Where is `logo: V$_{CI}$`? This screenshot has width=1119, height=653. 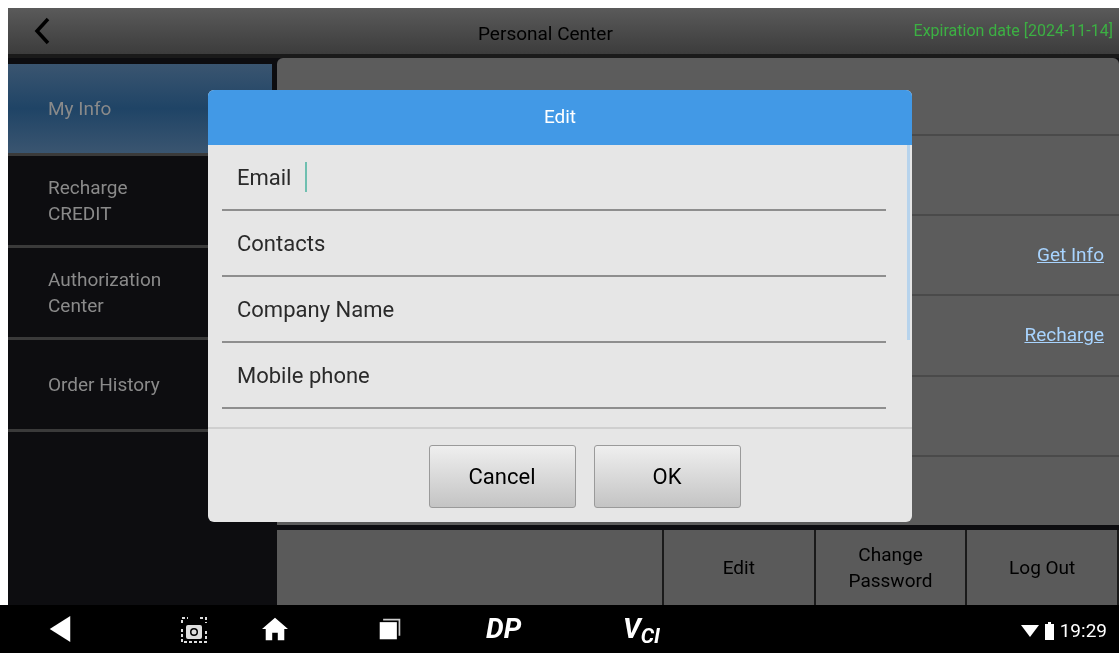
logo: V$_{CI}$ is located at coordinates (642, 629).